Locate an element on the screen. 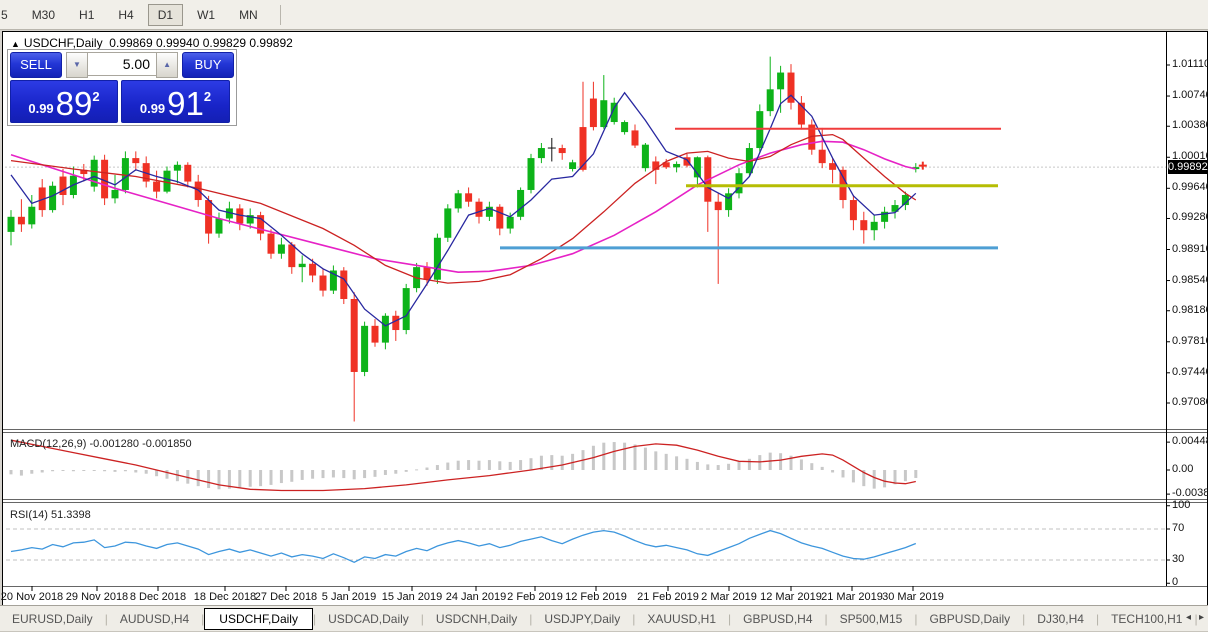 The width and height of the screenshot is (1208, 632). timeframe-button-5: 5 is located at coordinates (9, 15).